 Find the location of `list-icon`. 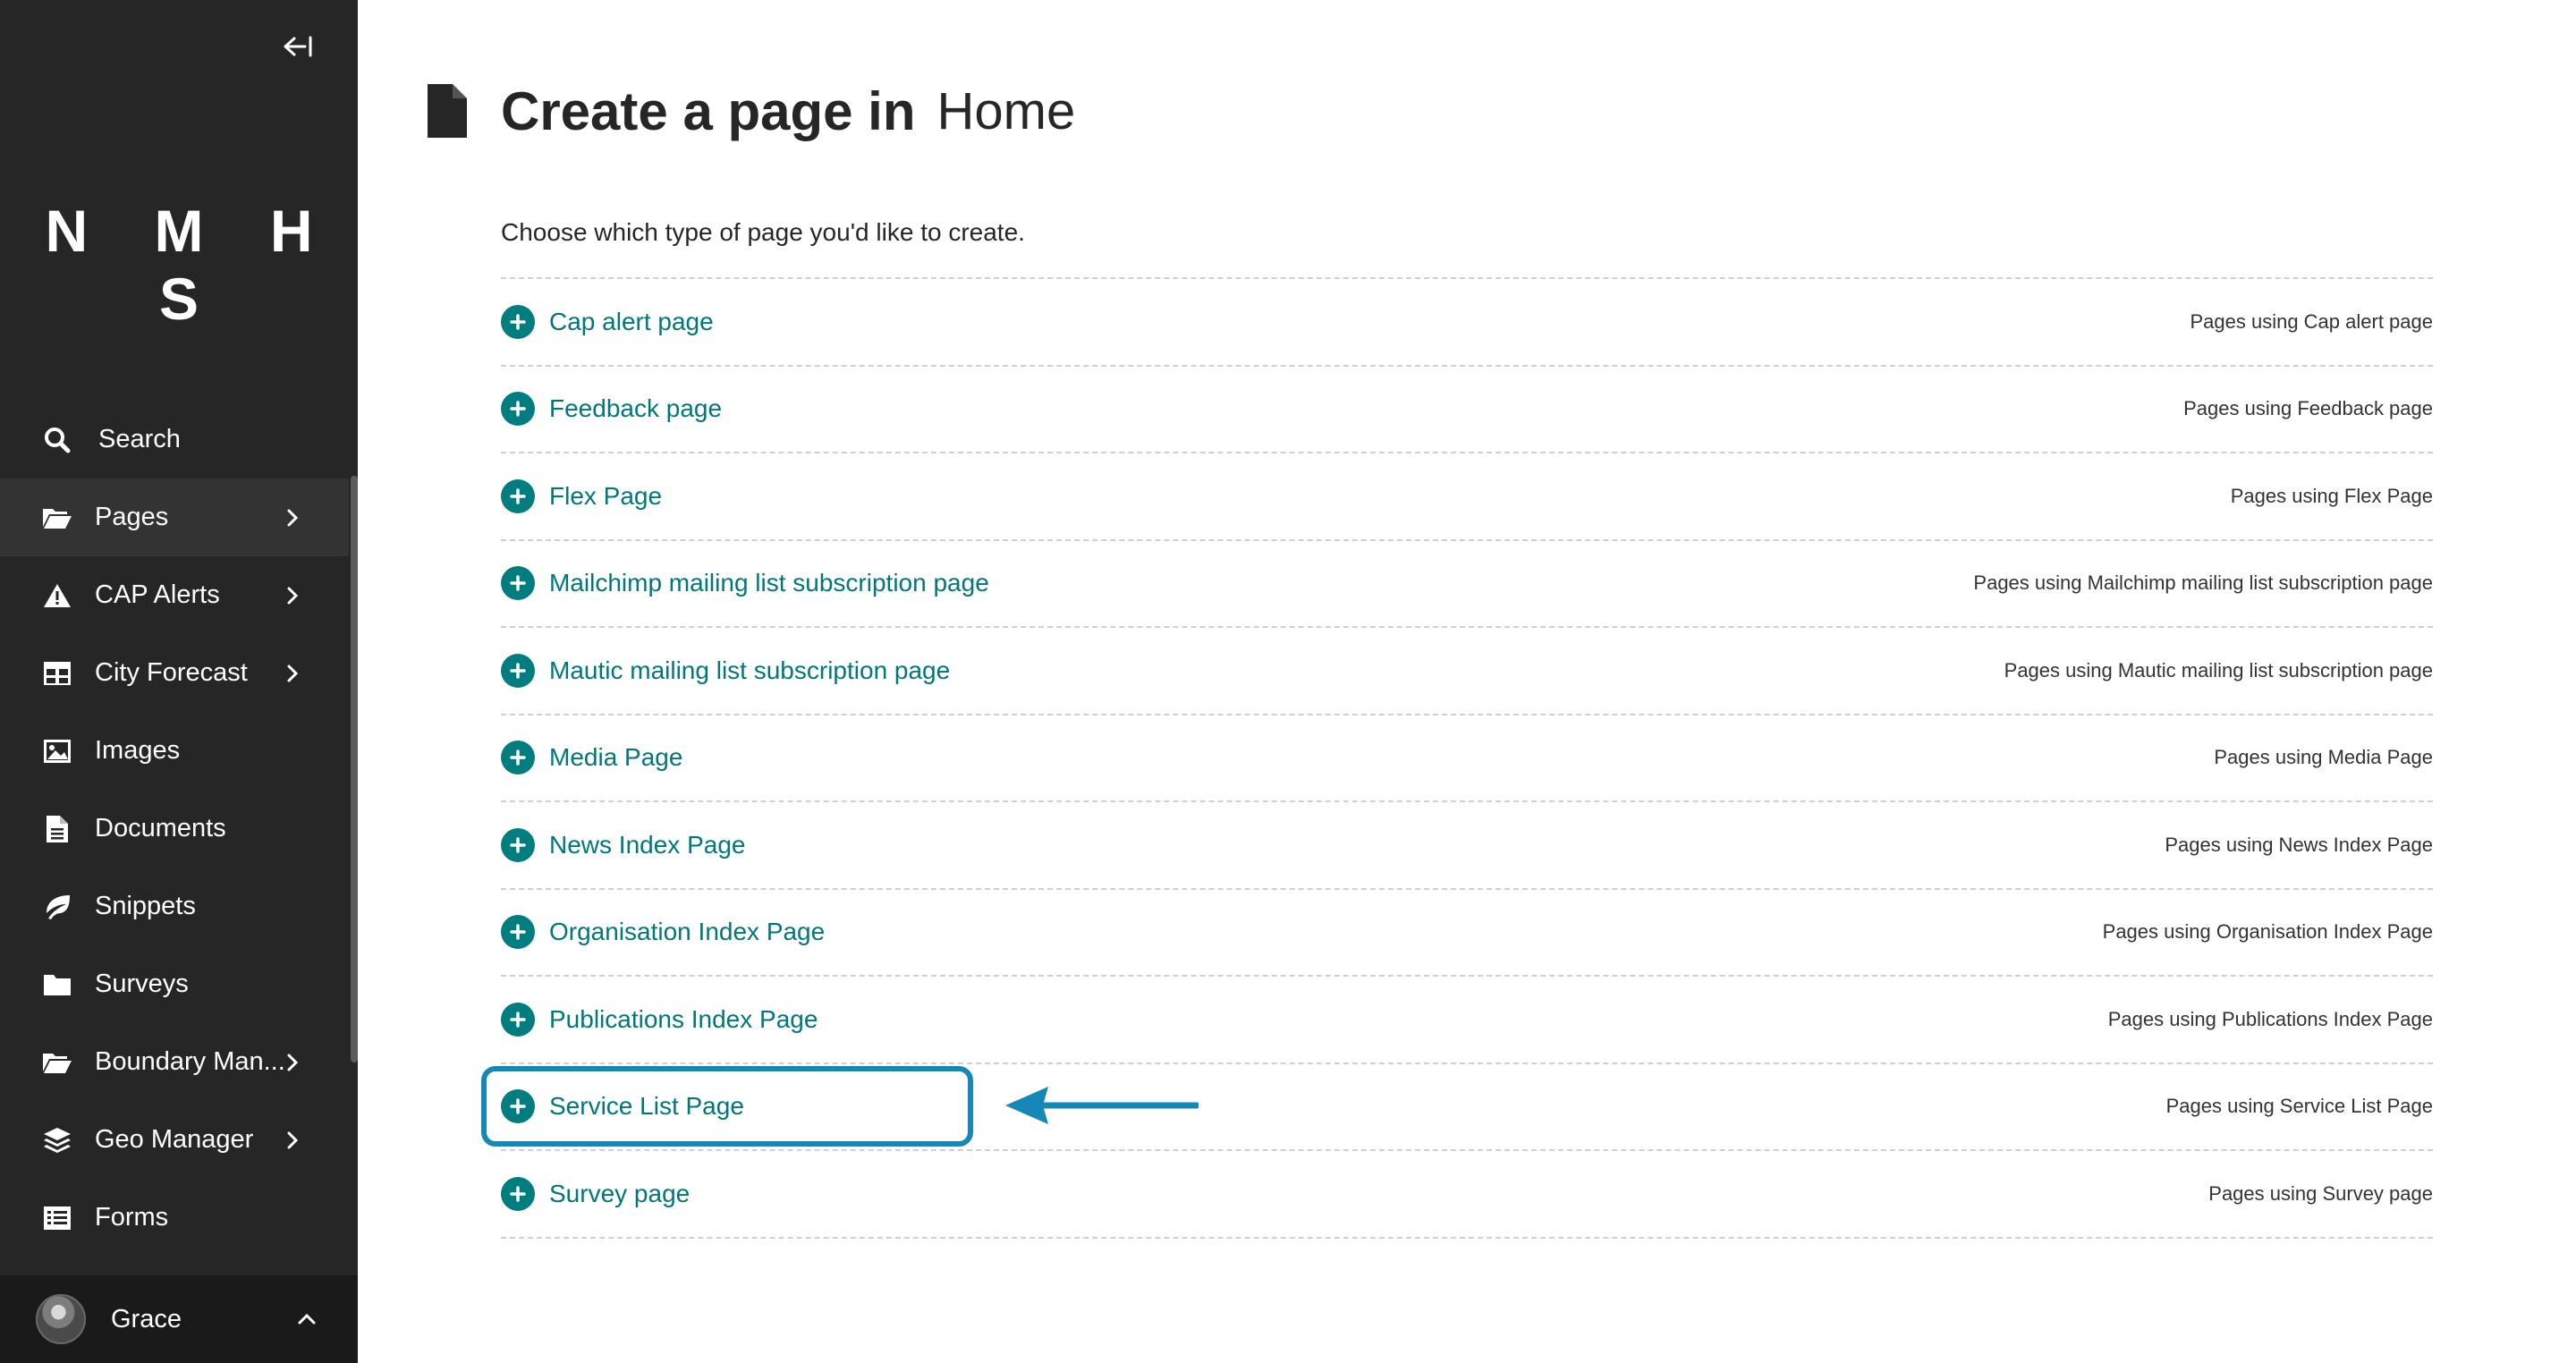

list-icon is located at coordinates (57, 1218).